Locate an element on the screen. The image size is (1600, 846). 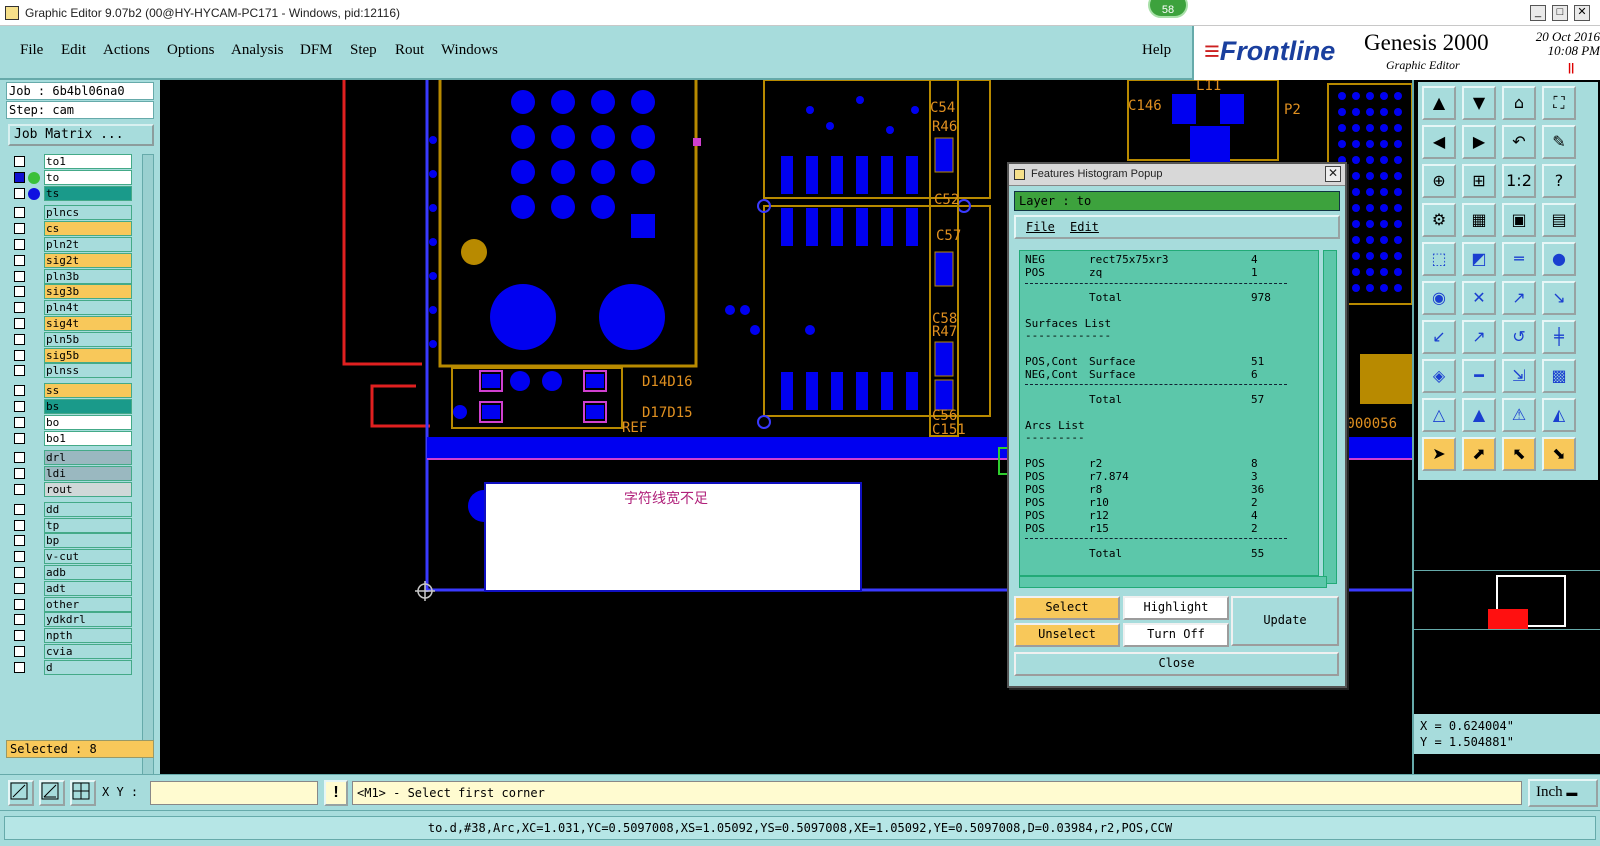
layer-row-dd: dd is located at coordinates (72, 509).